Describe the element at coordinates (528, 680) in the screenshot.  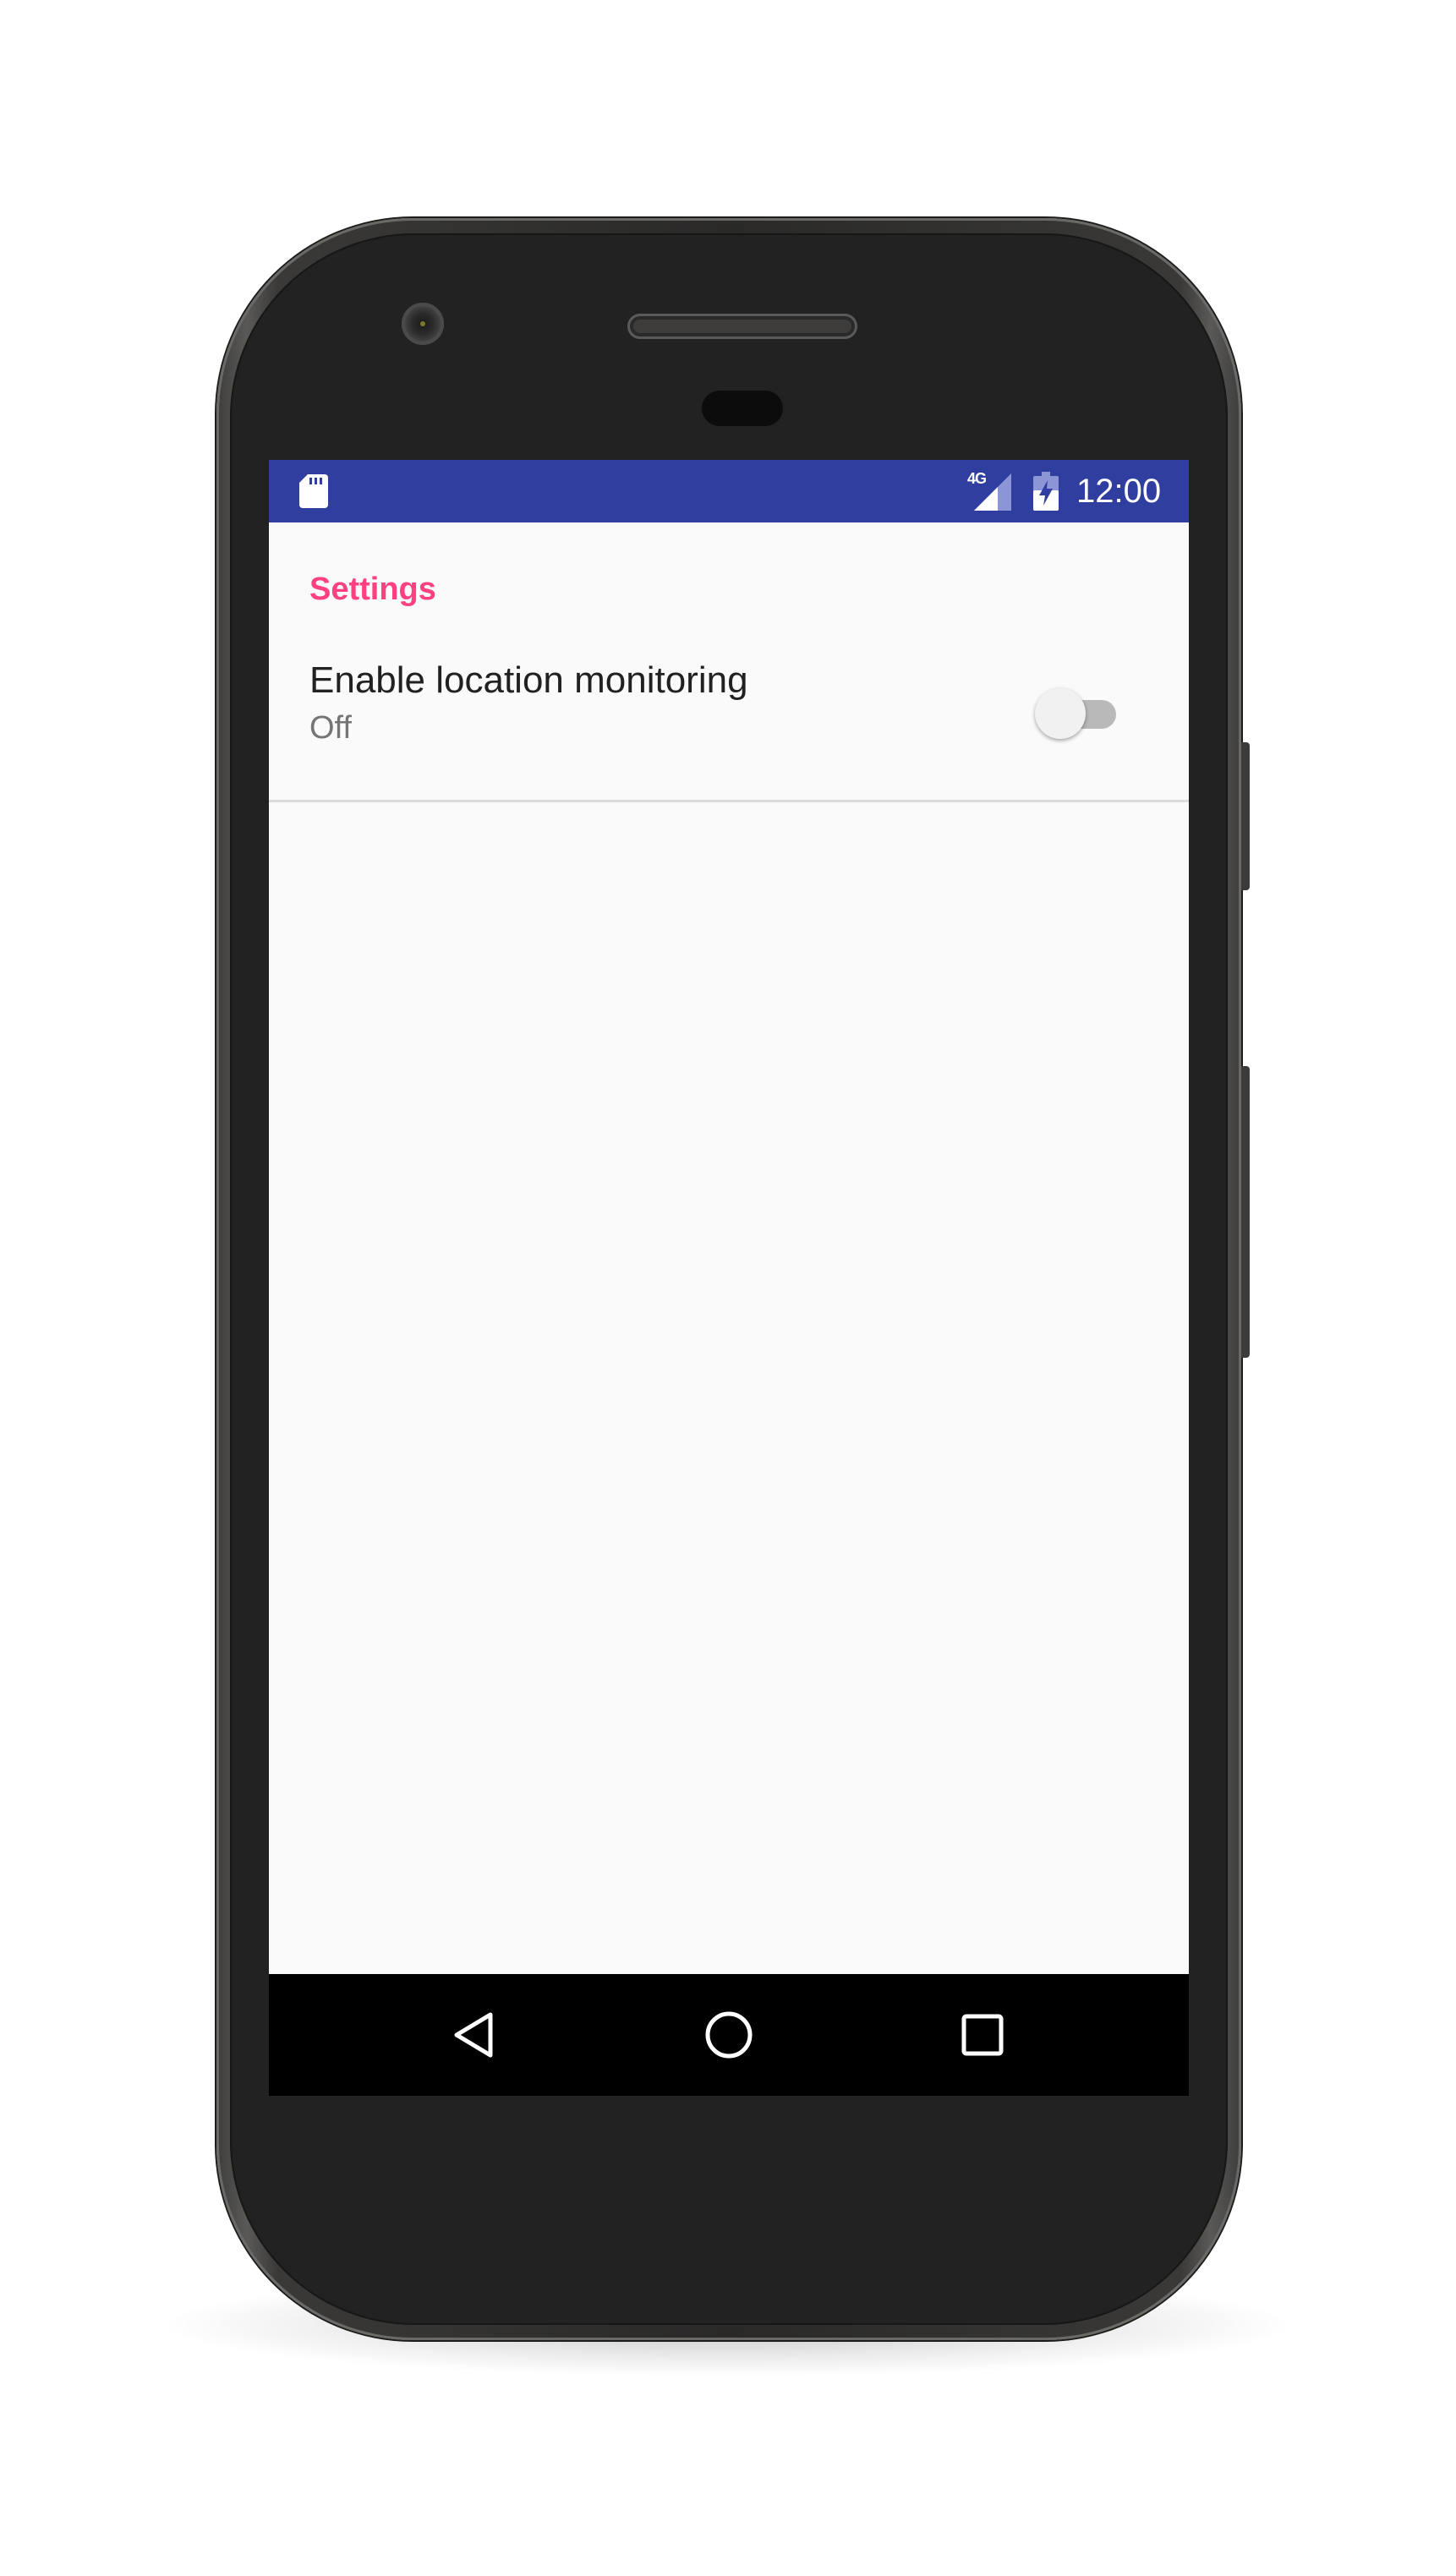
I see `preference-title: Enable location monitoring` at that location.